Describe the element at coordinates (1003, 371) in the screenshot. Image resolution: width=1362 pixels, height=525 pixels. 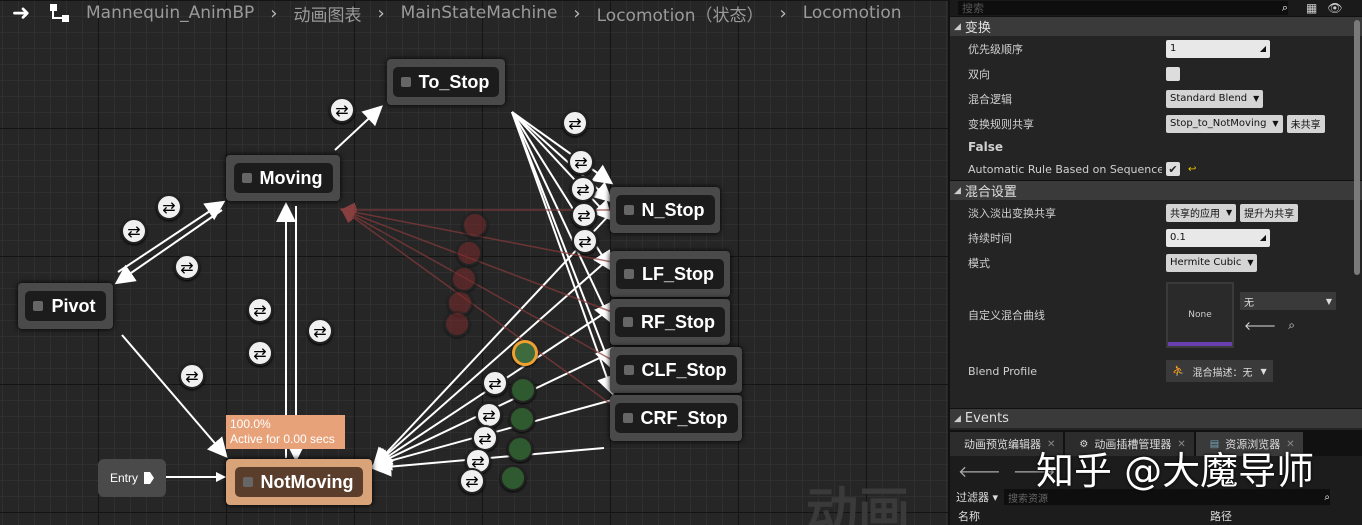
I see `blend-profile-label: Blend Profile` at that location.